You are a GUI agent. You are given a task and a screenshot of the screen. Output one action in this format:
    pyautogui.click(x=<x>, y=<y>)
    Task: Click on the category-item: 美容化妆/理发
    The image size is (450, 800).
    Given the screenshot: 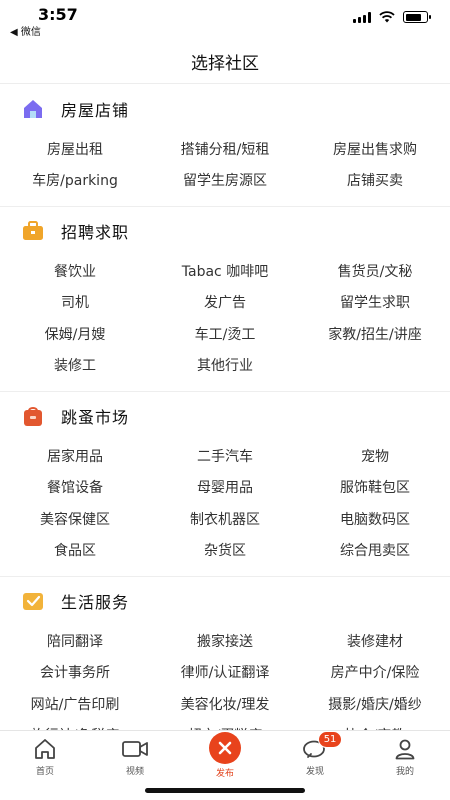 What is the action you would take?
    pyautogui.click(x=225, y=704)
    